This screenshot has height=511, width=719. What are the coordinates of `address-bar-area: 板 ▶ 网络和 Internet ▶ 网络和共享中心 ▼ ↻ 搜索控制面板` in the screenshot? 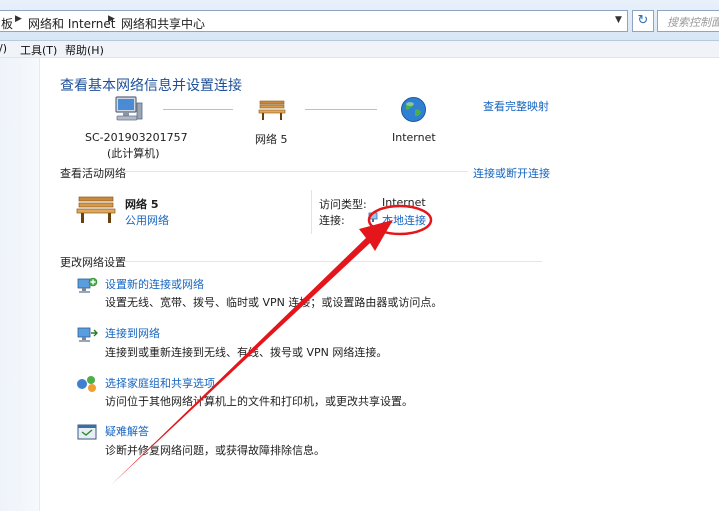 It's located at (359, 20).